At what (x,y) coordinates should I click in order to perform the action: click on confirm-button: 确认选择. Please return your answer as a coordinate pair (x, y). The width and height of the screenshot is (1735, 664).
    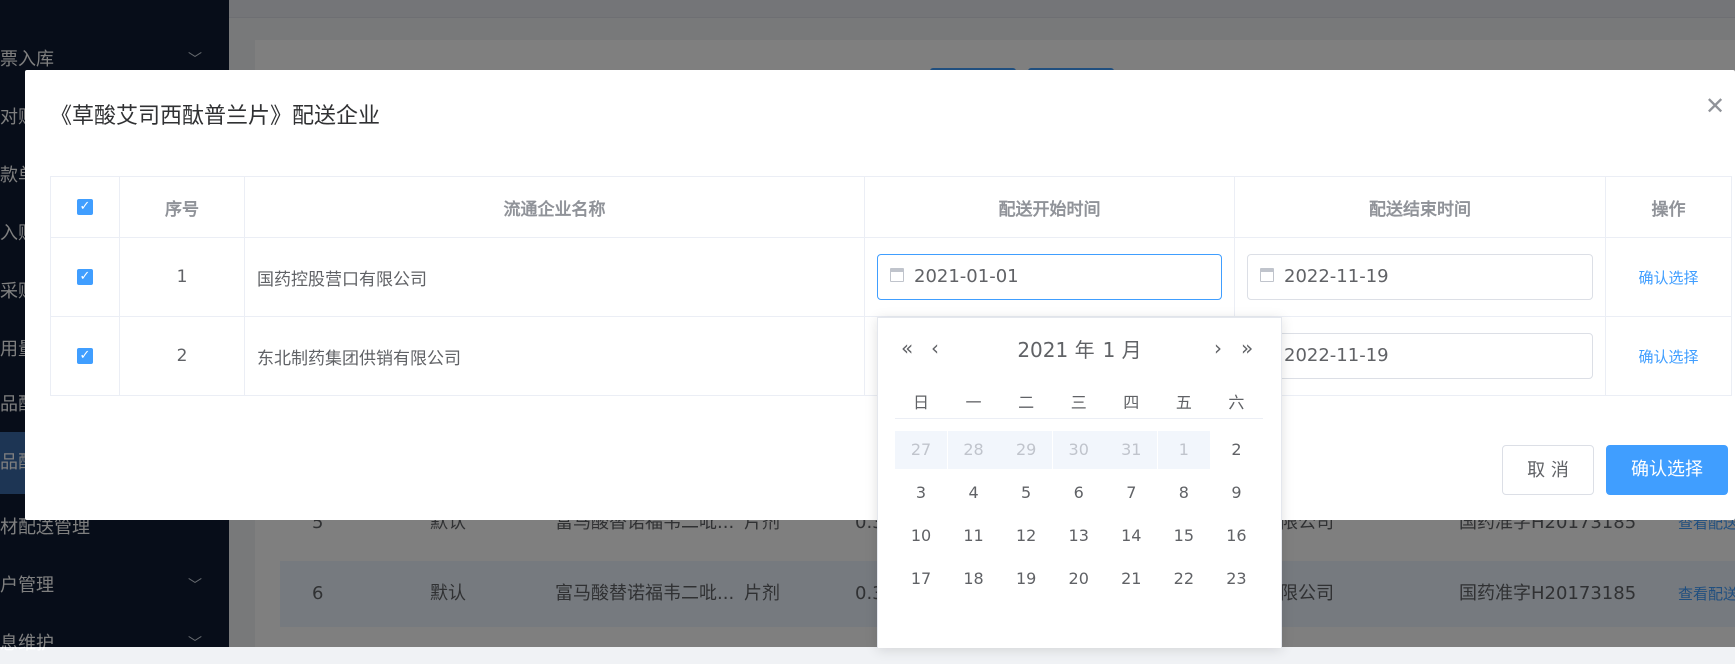
    Looking at the image, I should click on (1667, 470).